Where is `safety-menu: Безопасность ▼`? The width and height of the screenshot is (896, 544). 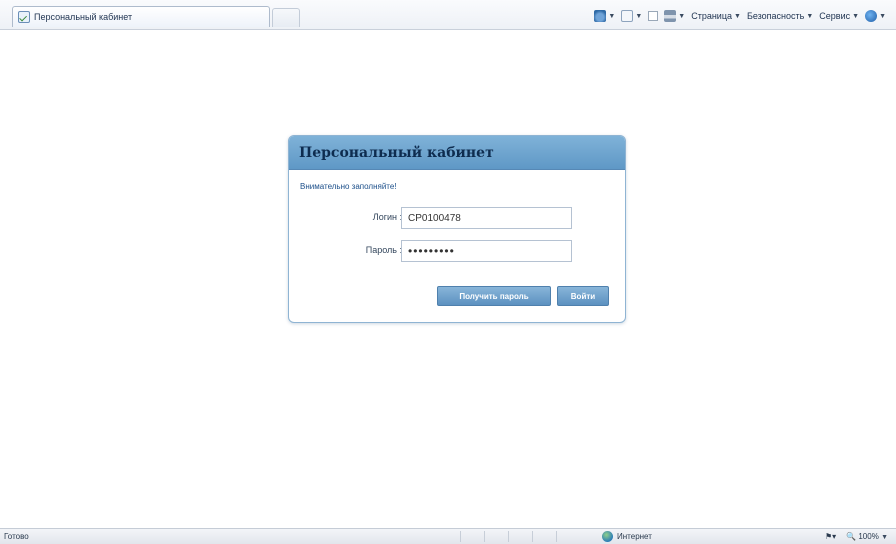 safety-menu: Безопасность ▼ is located at coordinates (780, 16).